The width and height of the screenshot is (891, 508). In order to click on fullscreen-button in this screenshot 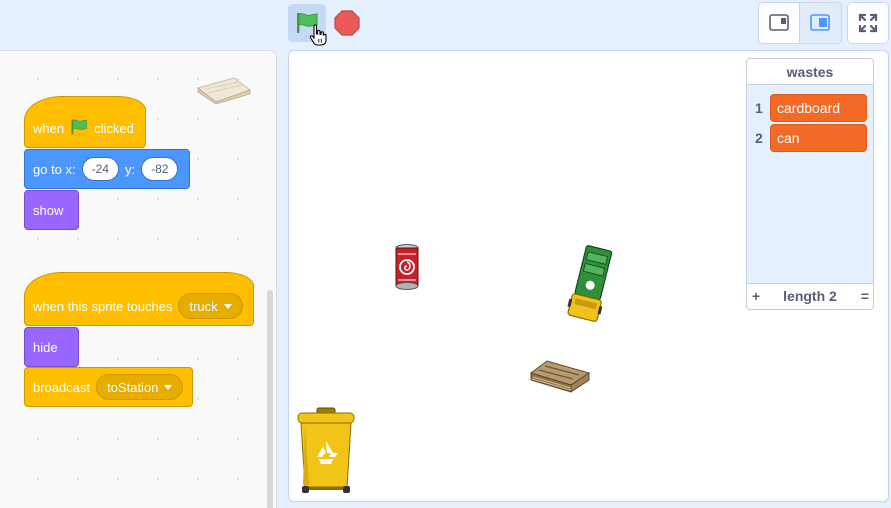, I will do `click(868, 23)`.